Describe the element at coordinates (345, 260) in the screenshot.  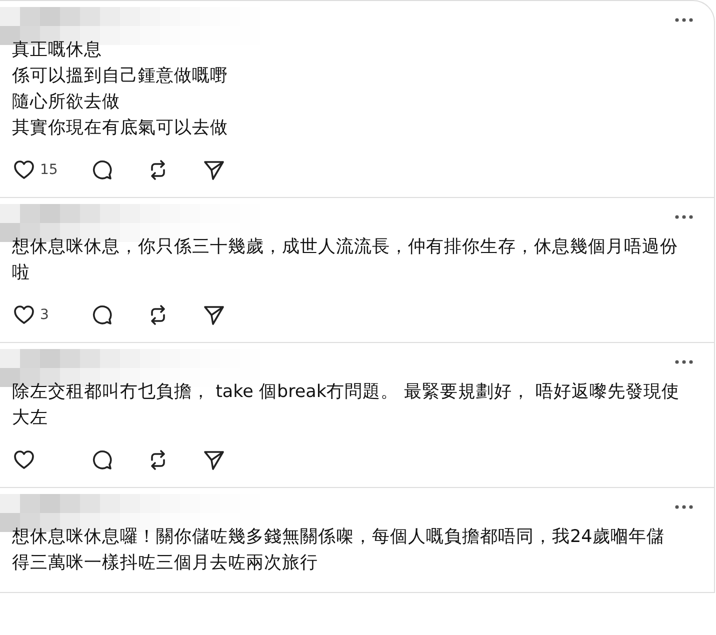
I see `comment-text: 想休息咪休息，你只係三十幾歲，成世人流流長，仲有排你生存，休息幾個月唔過份啦` at that location.